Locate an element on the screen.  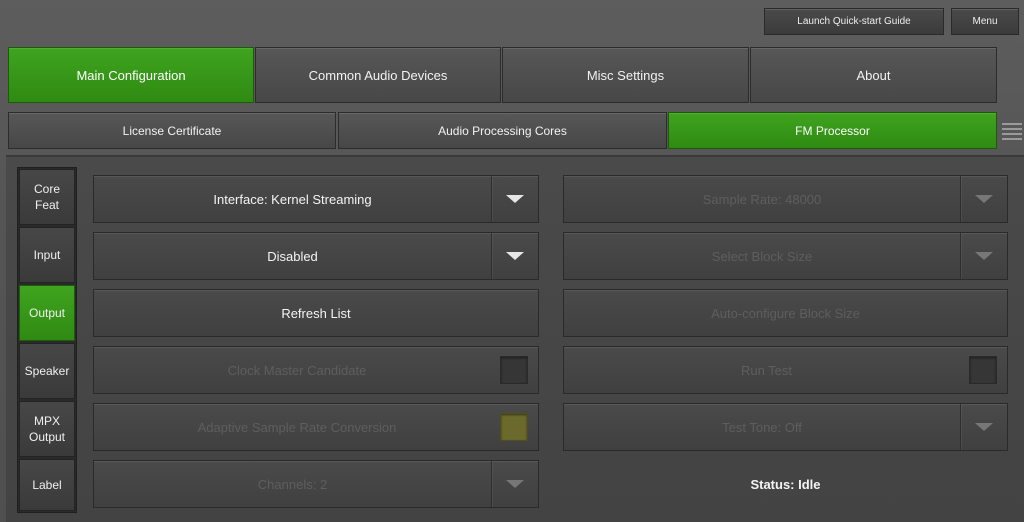
interface-dropdown: Interface: Kernel Streaming is located at coordinates (316, 199).